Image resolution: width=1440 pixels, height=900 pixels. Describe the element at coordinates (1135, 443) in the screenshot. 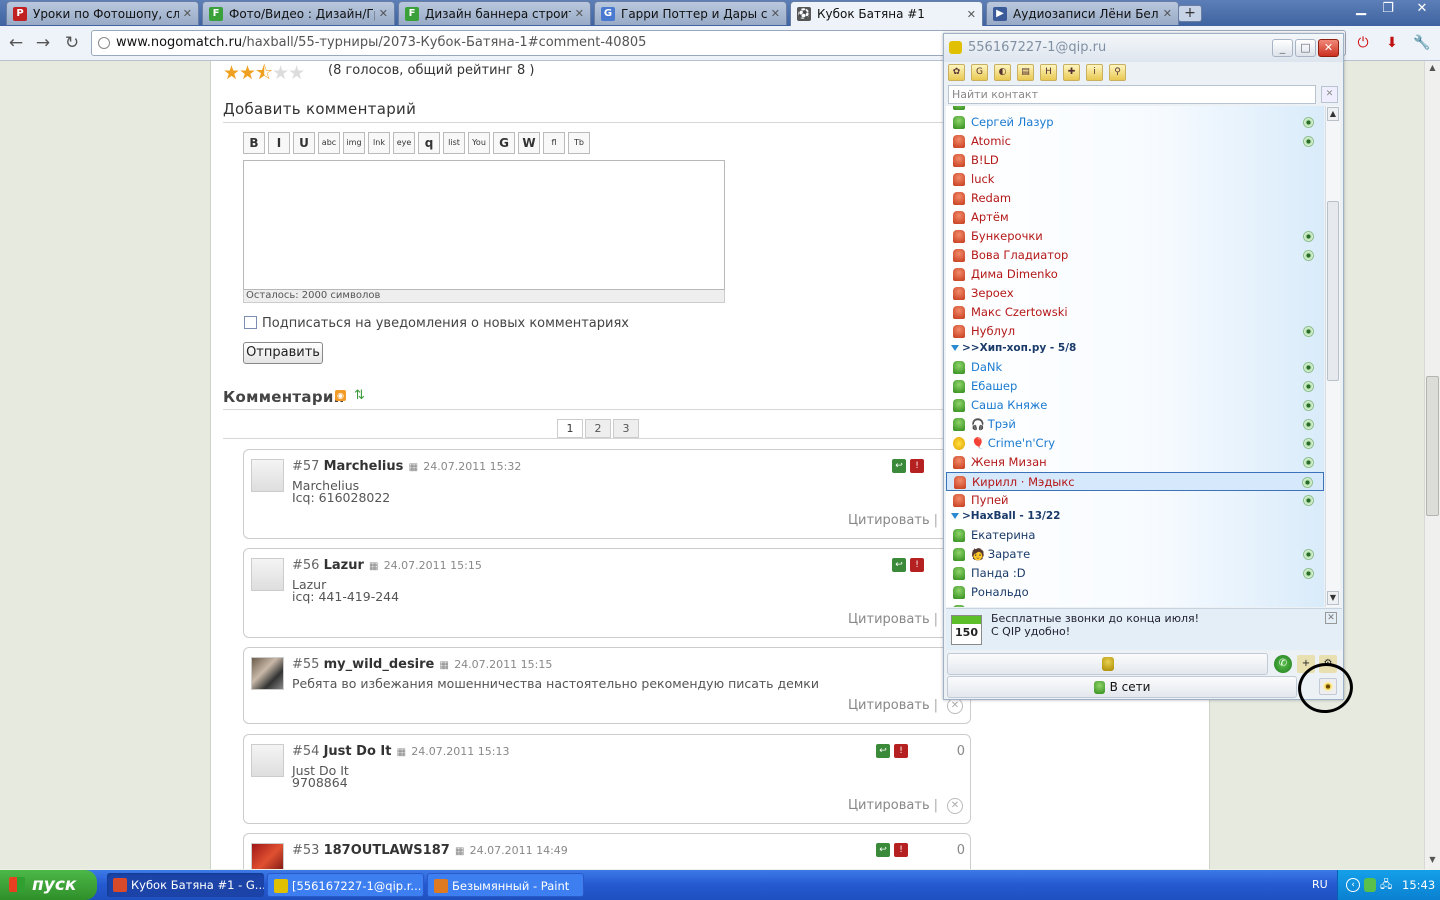

I see `contact-item: 🎈 Crime'n'Cry` at that location.